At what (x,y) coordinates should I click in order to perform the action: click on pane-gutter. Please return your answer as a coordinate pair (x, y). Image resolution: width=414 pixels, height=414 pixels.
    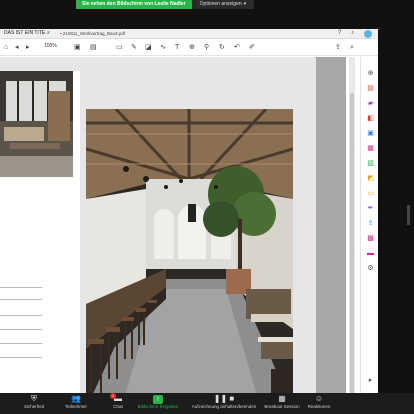
    Looking at the image, I should click on (331, 225).